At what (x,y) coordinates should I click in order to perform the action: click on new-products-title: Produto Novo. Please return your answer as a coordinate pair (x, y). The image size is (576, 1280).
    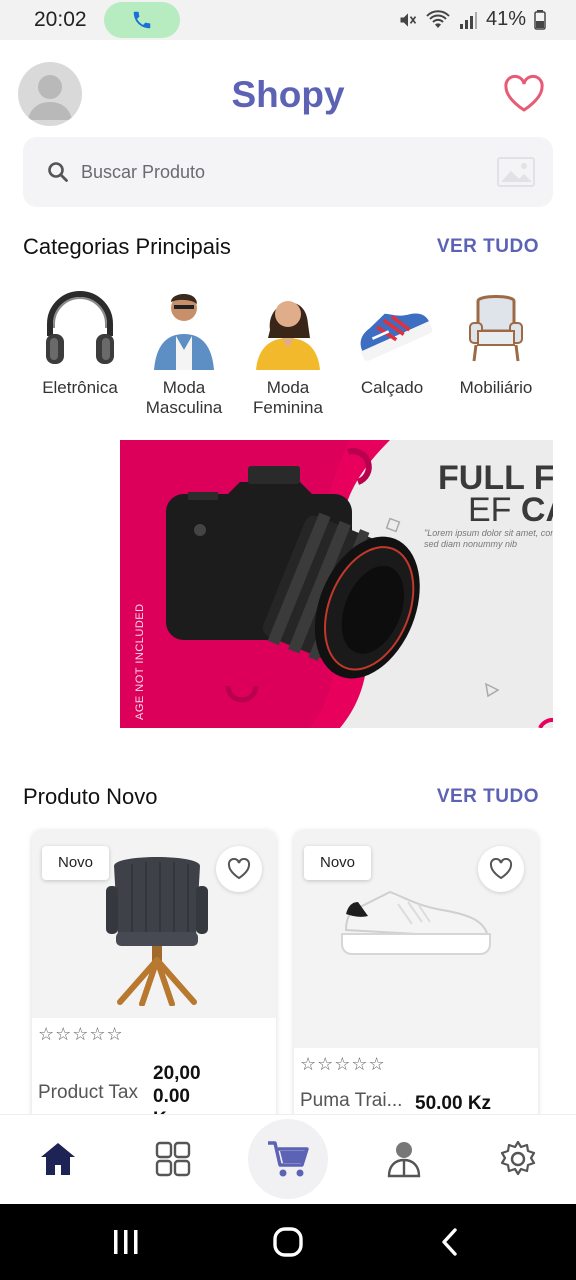
    Looking at the image, I should click on (90, 796).